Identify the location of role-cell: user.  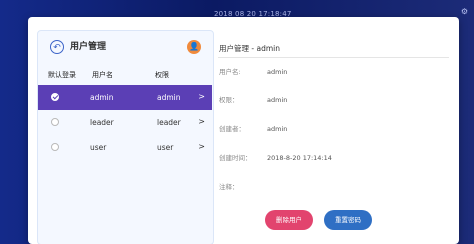
(165, 147).